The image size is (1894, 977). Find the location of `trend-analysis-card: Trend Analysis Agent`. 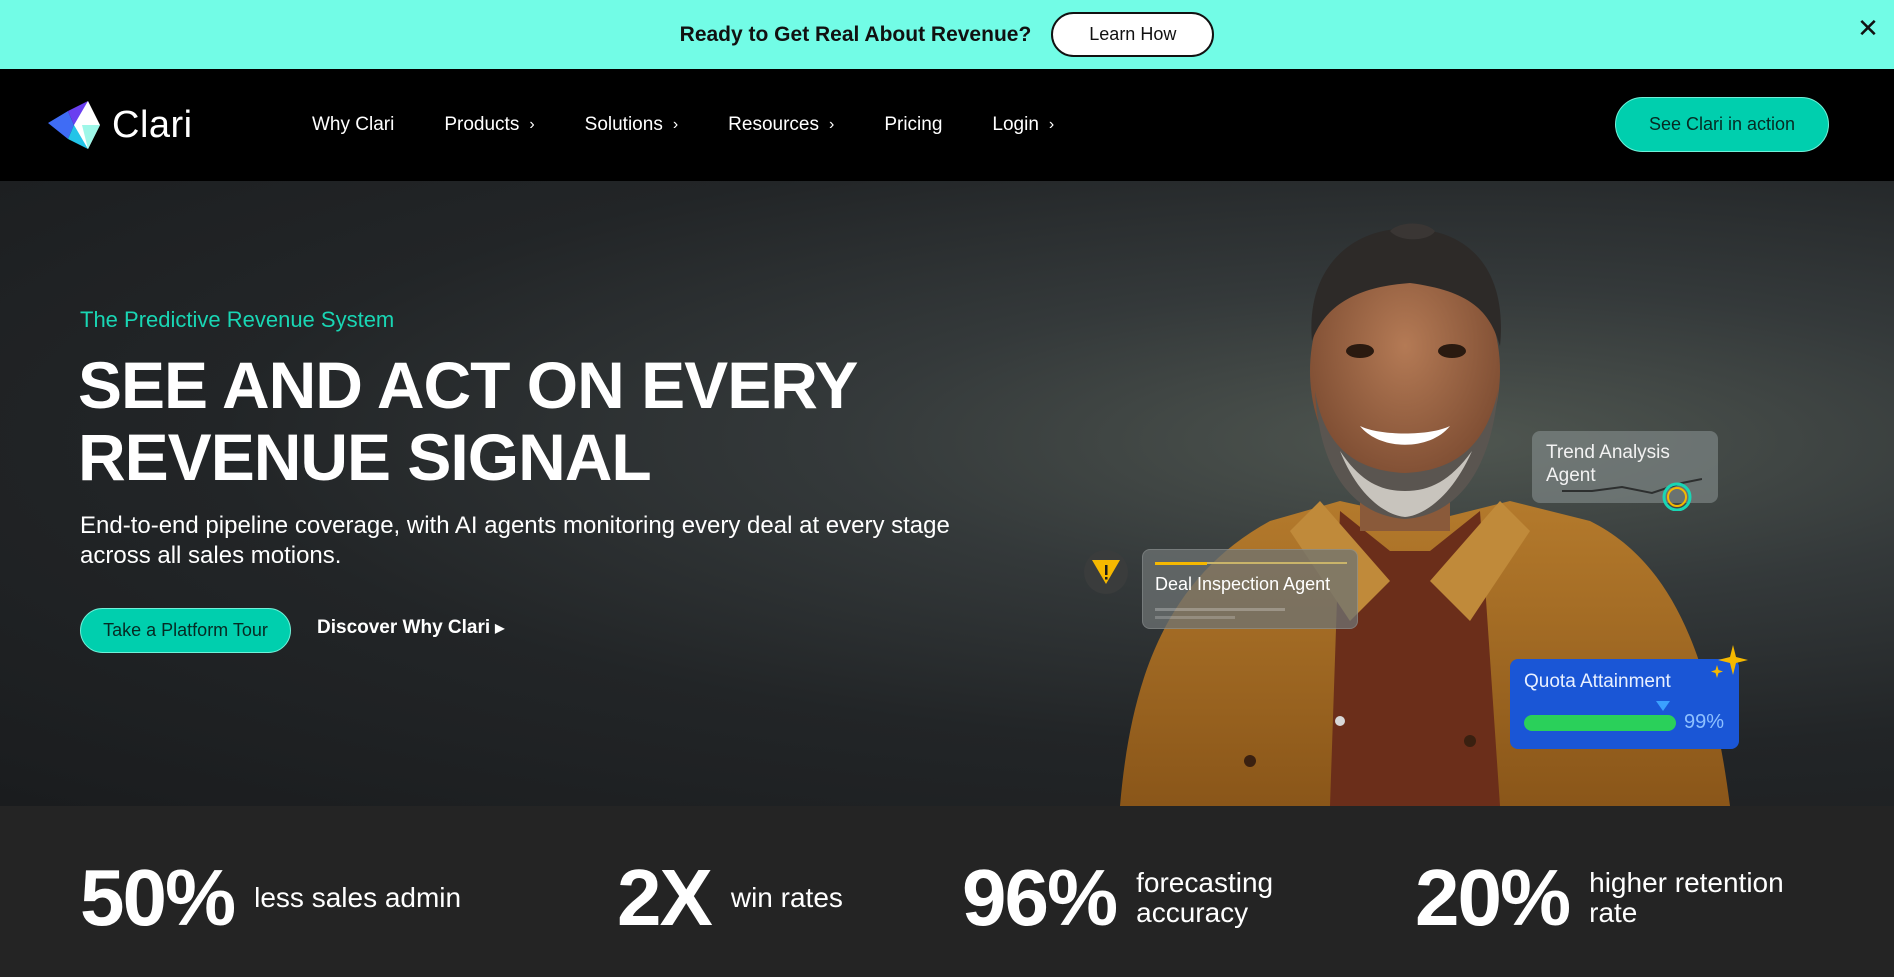

trend-analysis-card: Trend Analysis Agent is located at coordinates (1625, 471).